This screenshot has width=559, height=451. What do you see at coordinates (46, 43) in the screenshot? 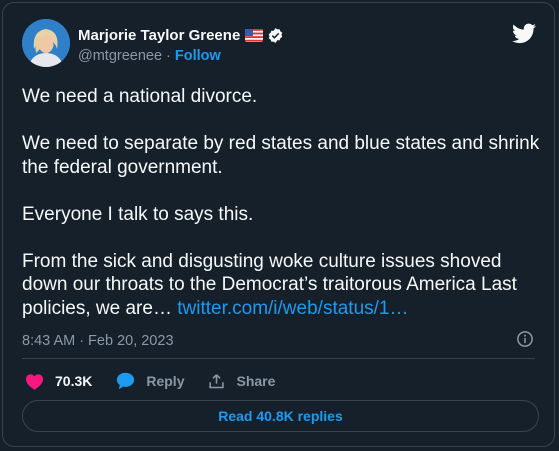
I see `avatar` at bounding box center [46, 43].